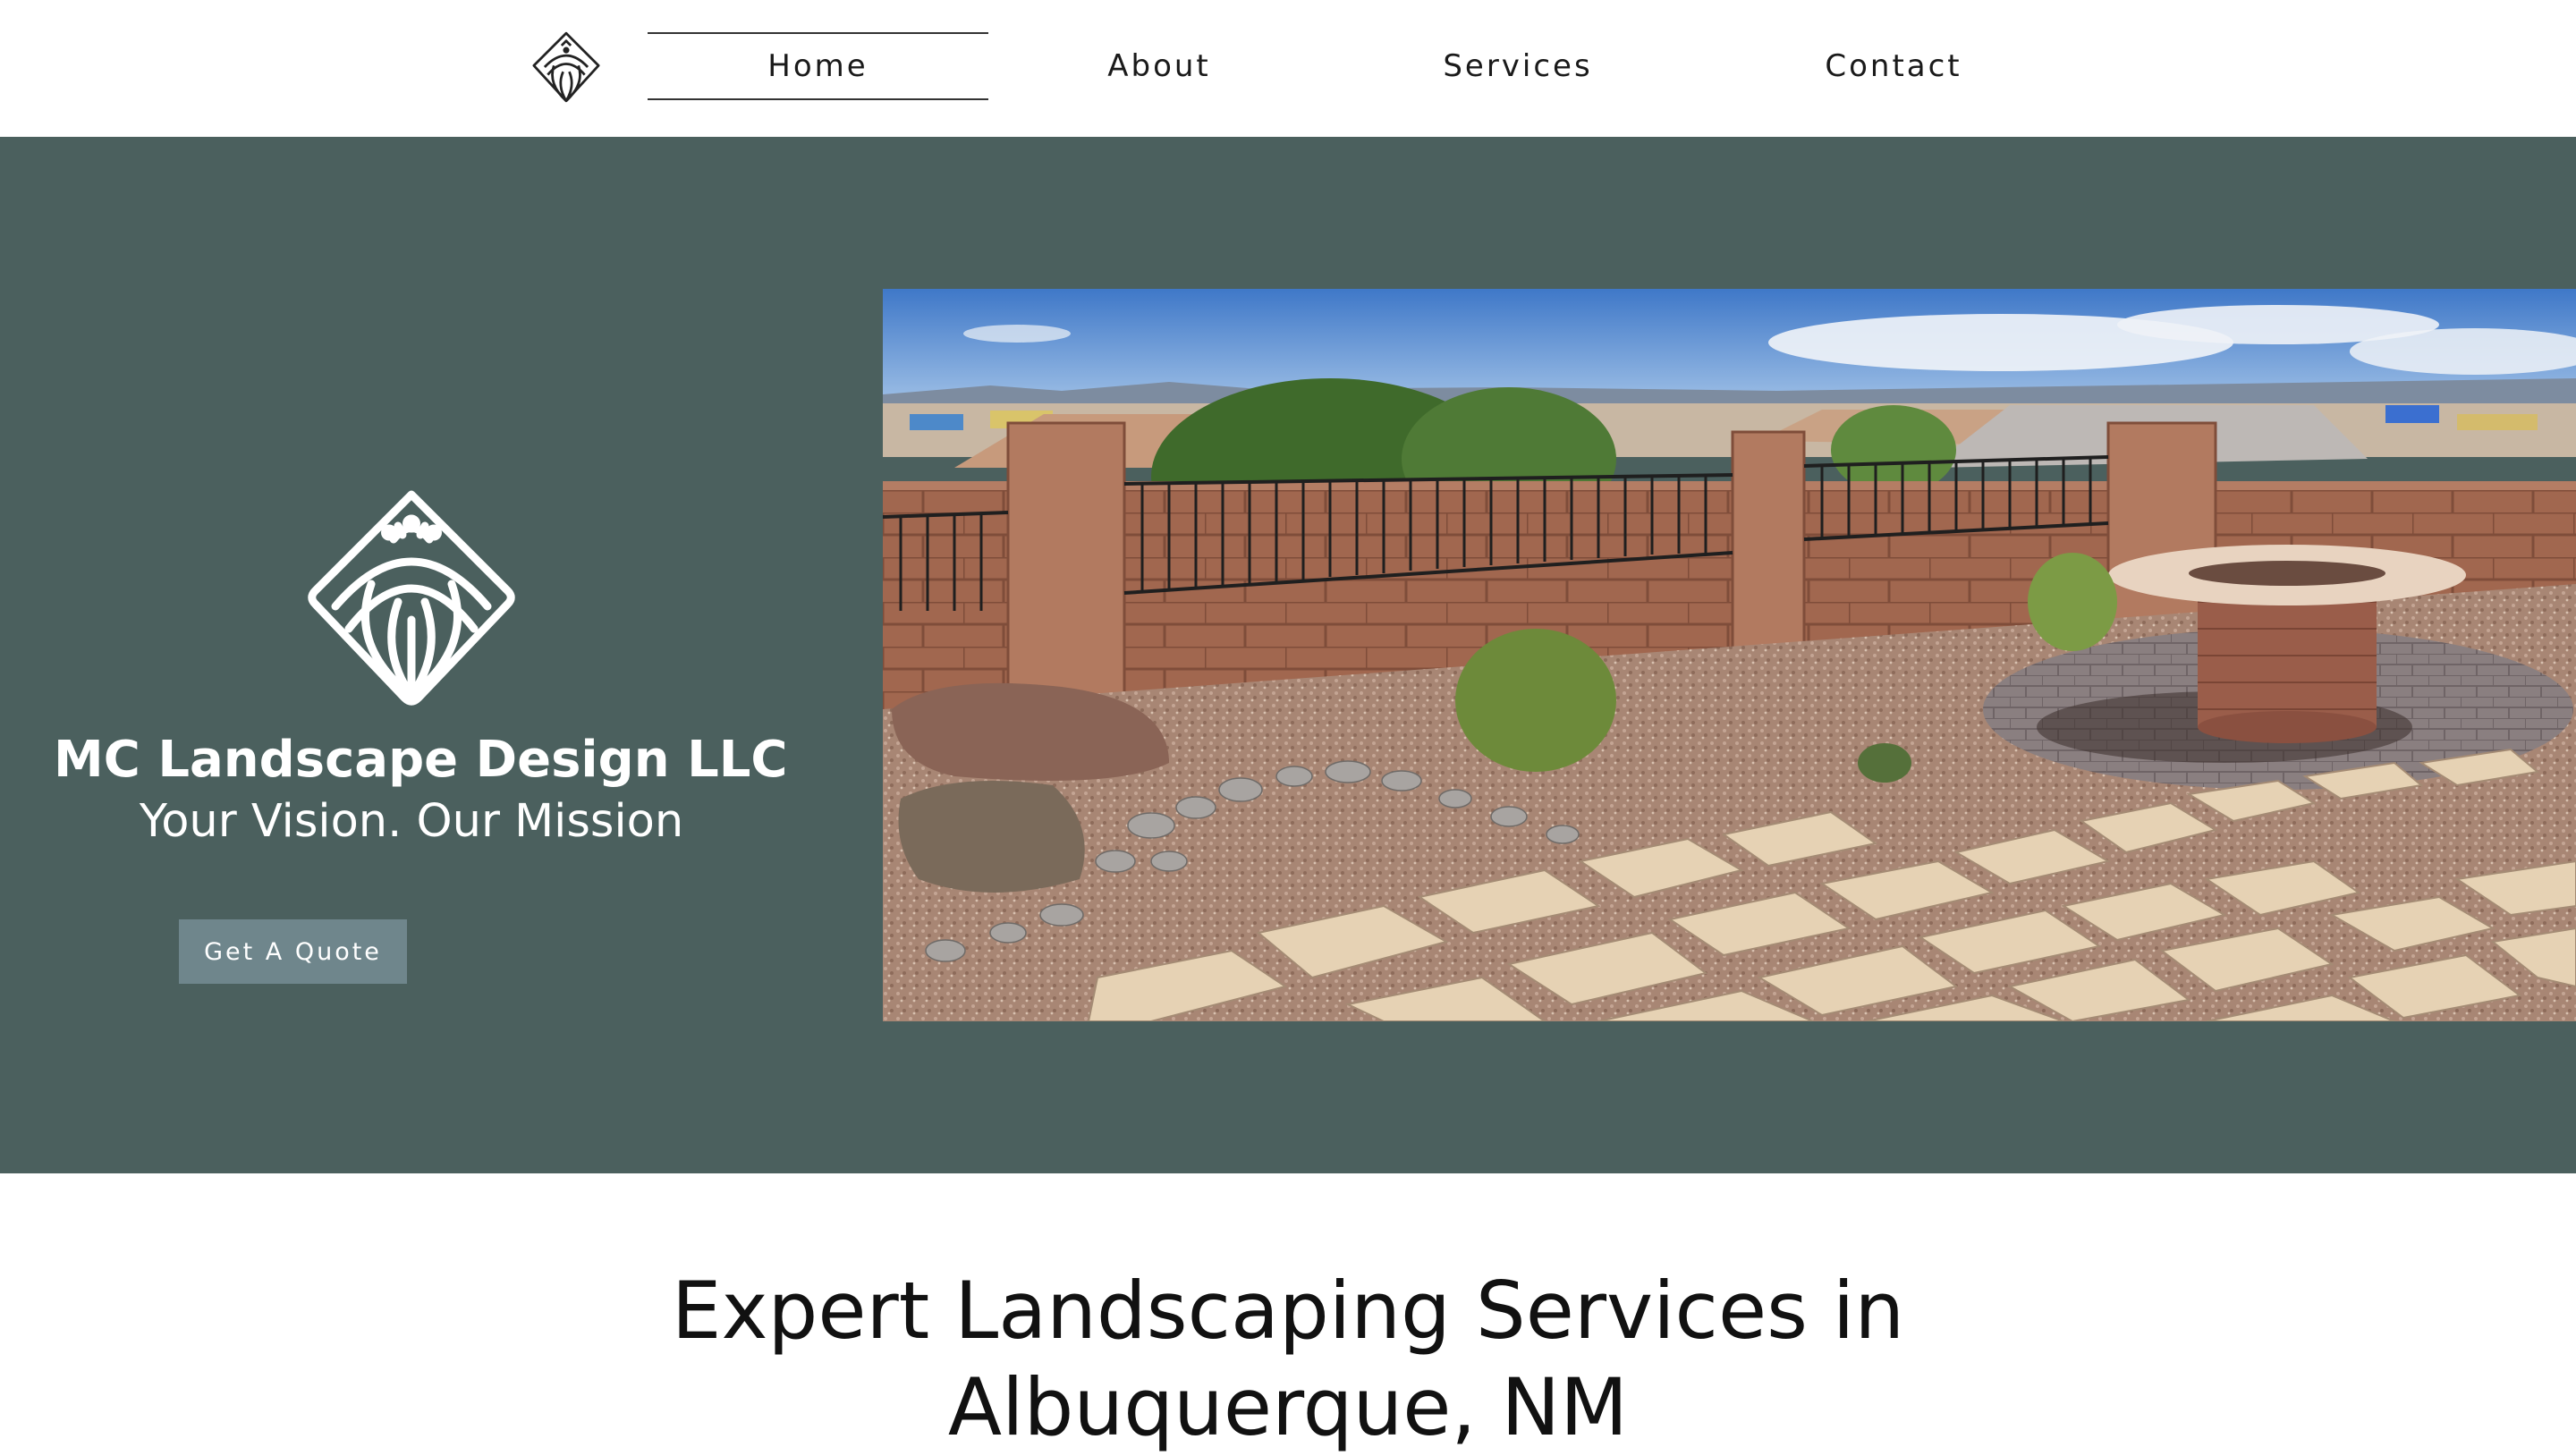 The image size is (2576, 1456). What do you see at coordinates (1518, 66) in the screenshot?
I see `nav-services: Services` at bounding box center [1518, 66].